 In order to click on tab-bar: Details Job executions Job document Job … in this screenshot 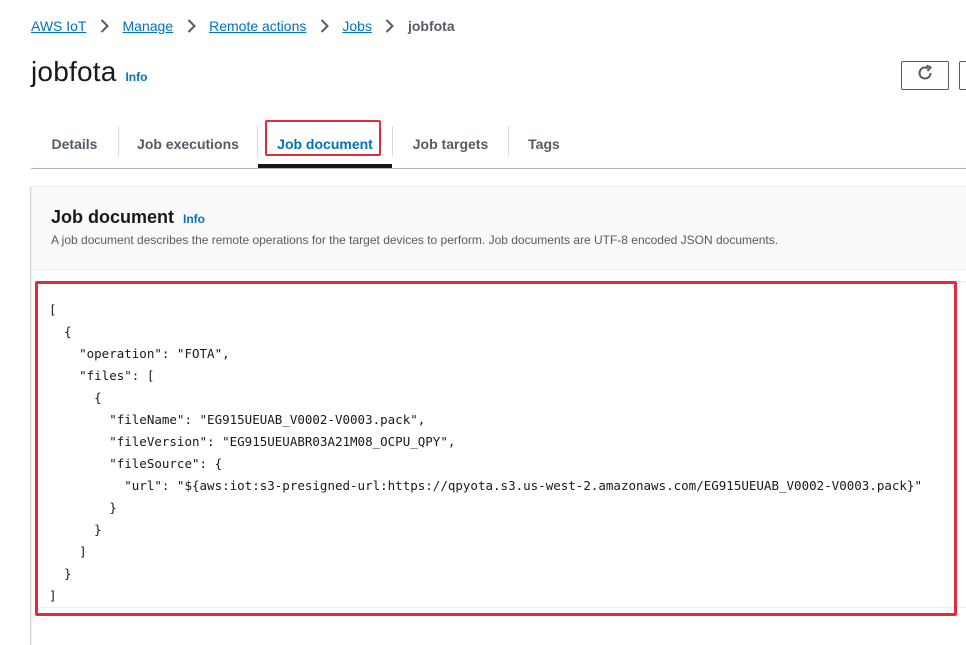, I will do `click(498, 144)`.